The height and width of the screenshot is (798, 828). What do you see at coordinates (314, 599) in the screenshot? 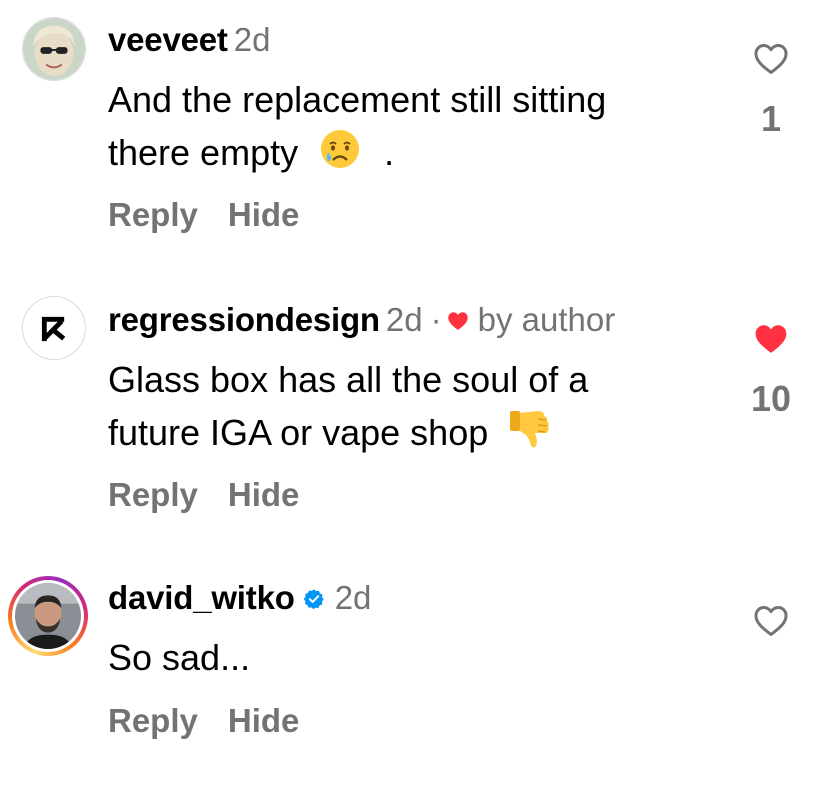
I see `verified-badge-icon` at bounding box center [314, 599].